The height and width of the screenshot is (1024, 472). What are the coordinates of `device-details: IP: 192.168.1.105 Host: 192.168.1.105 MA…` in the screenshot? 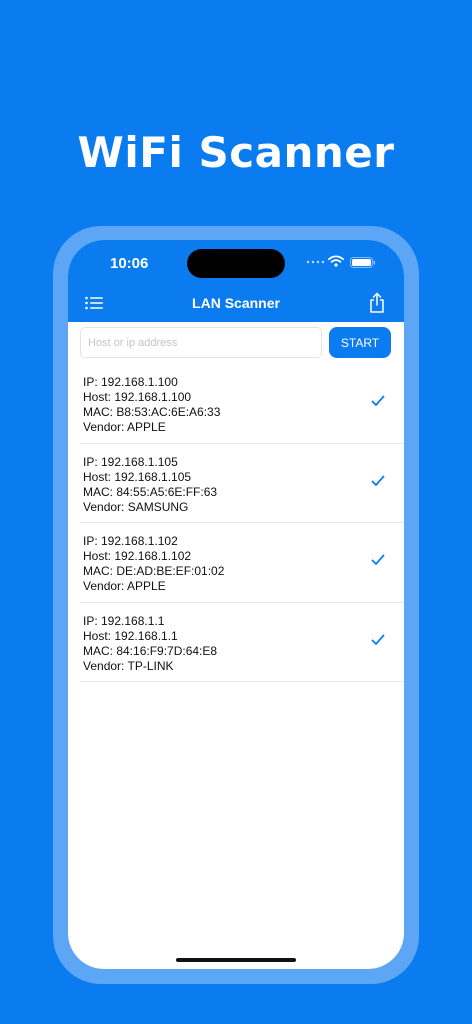 It's located at (150, 485).